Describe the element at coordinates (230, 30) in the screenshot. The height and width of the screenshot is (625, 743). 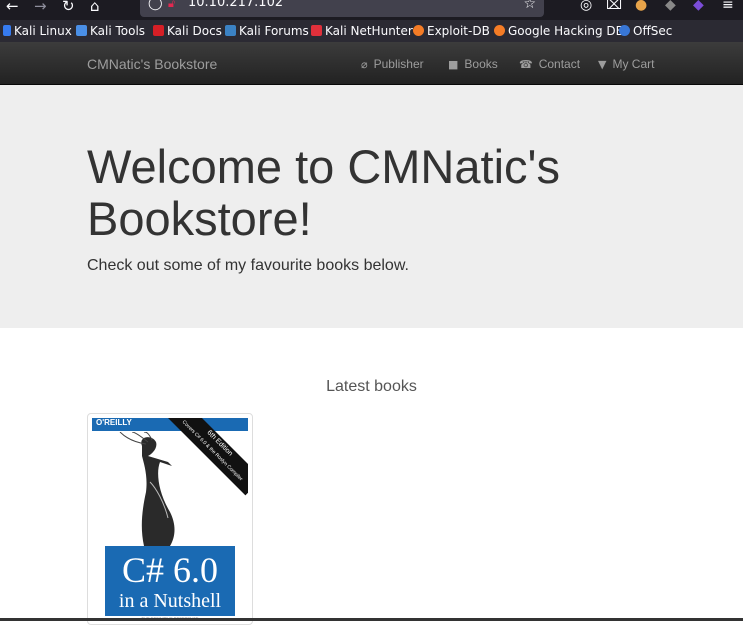
I see `kali-forums-icon` at that location.